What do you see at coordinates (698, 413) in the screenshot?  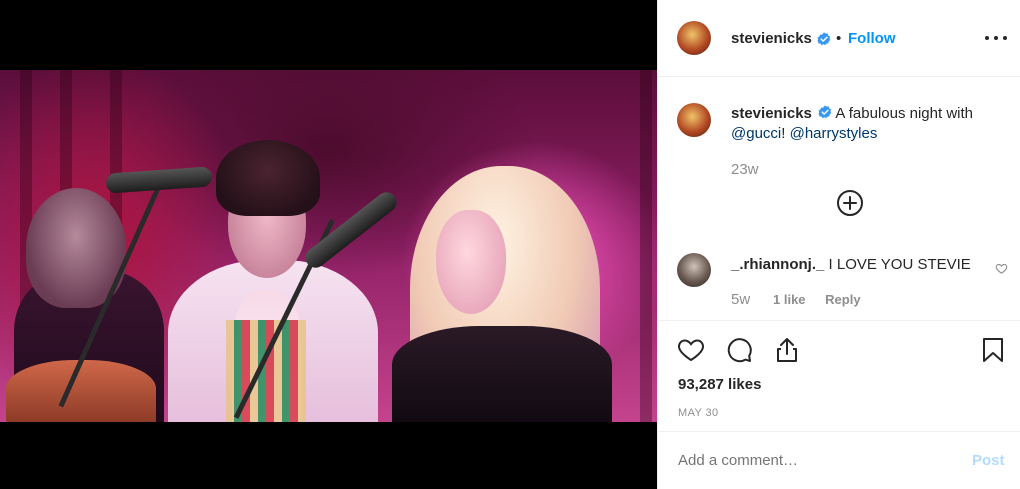 I see `post-date: MAY 30` at bounding box center [698, 413].